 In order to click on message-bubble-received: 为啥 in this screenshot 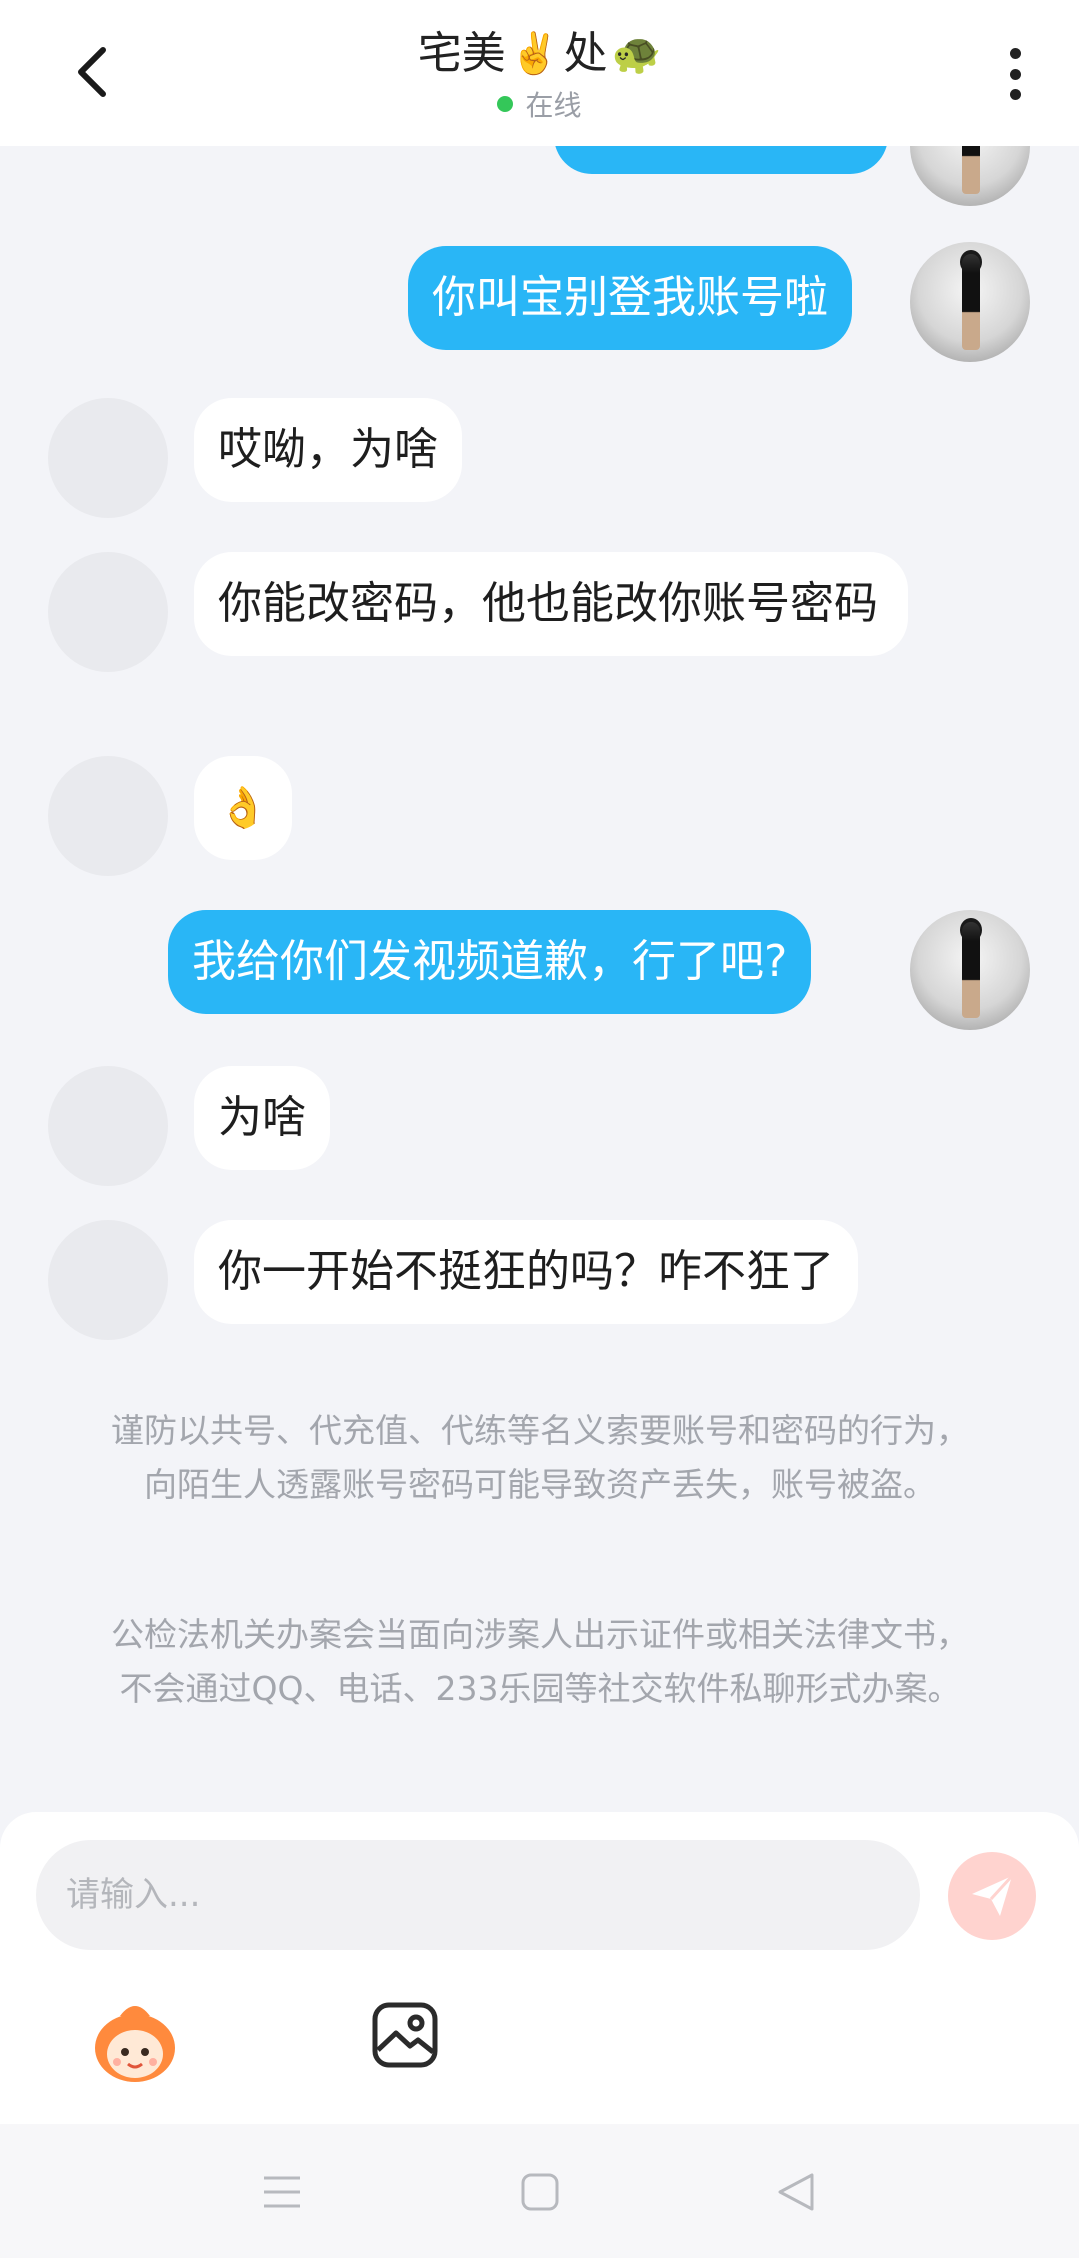, I will do `click(262, 1118)`.